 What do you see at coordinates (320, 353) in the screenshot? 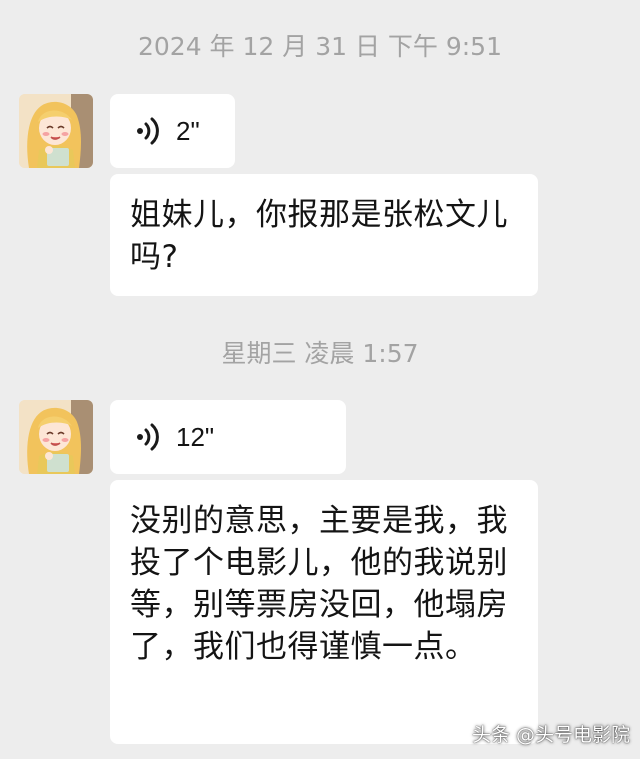
I see `timestamp: 星期三 凌晨 1:57` at bounding box center [320, 353].